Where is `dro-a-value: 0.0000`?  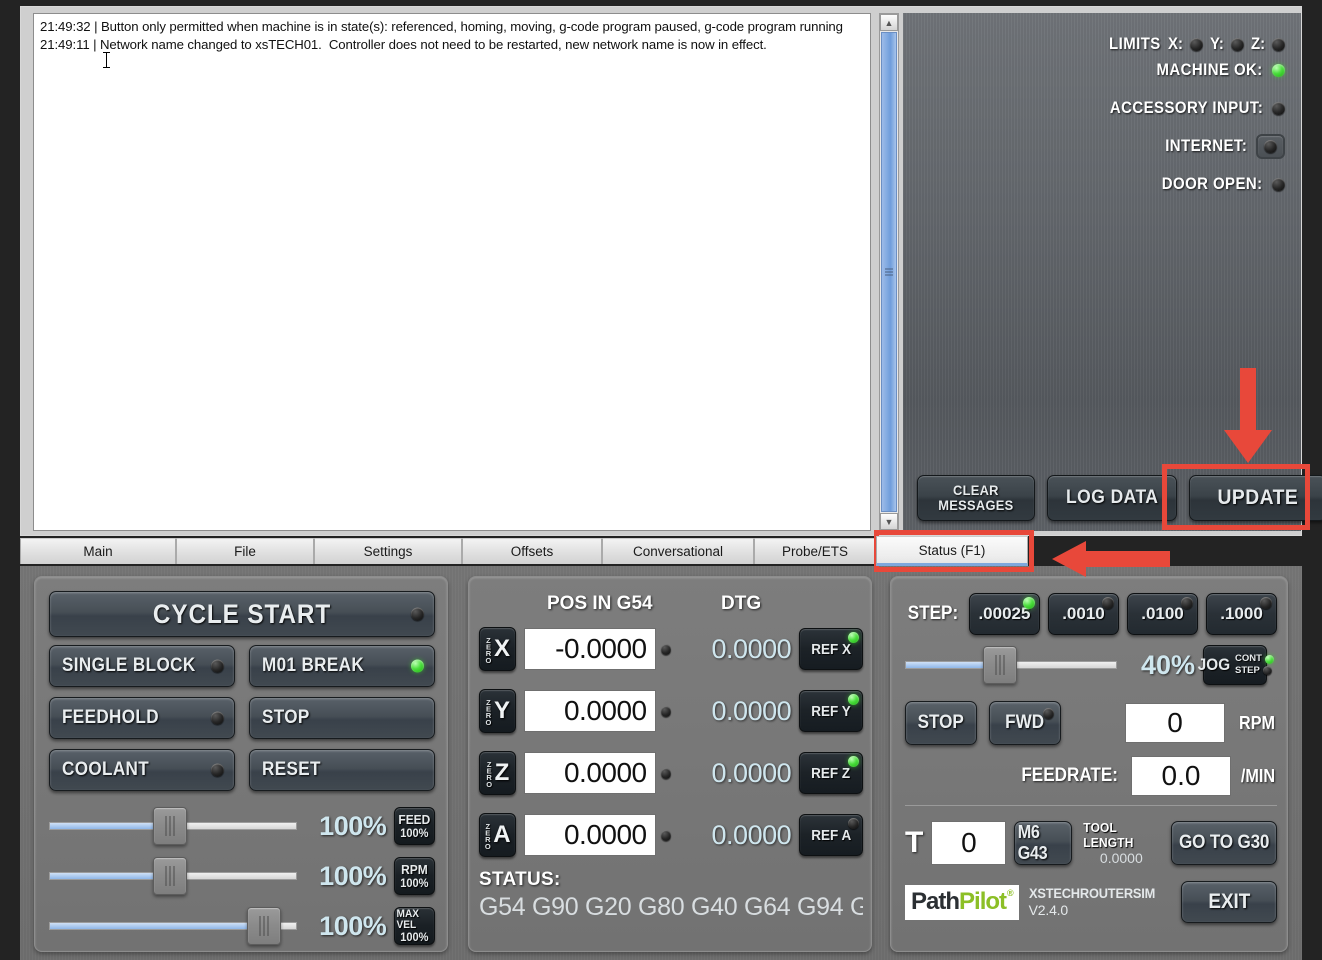 dro-a-value: 0.0000 is located at coordinates (589, 835).